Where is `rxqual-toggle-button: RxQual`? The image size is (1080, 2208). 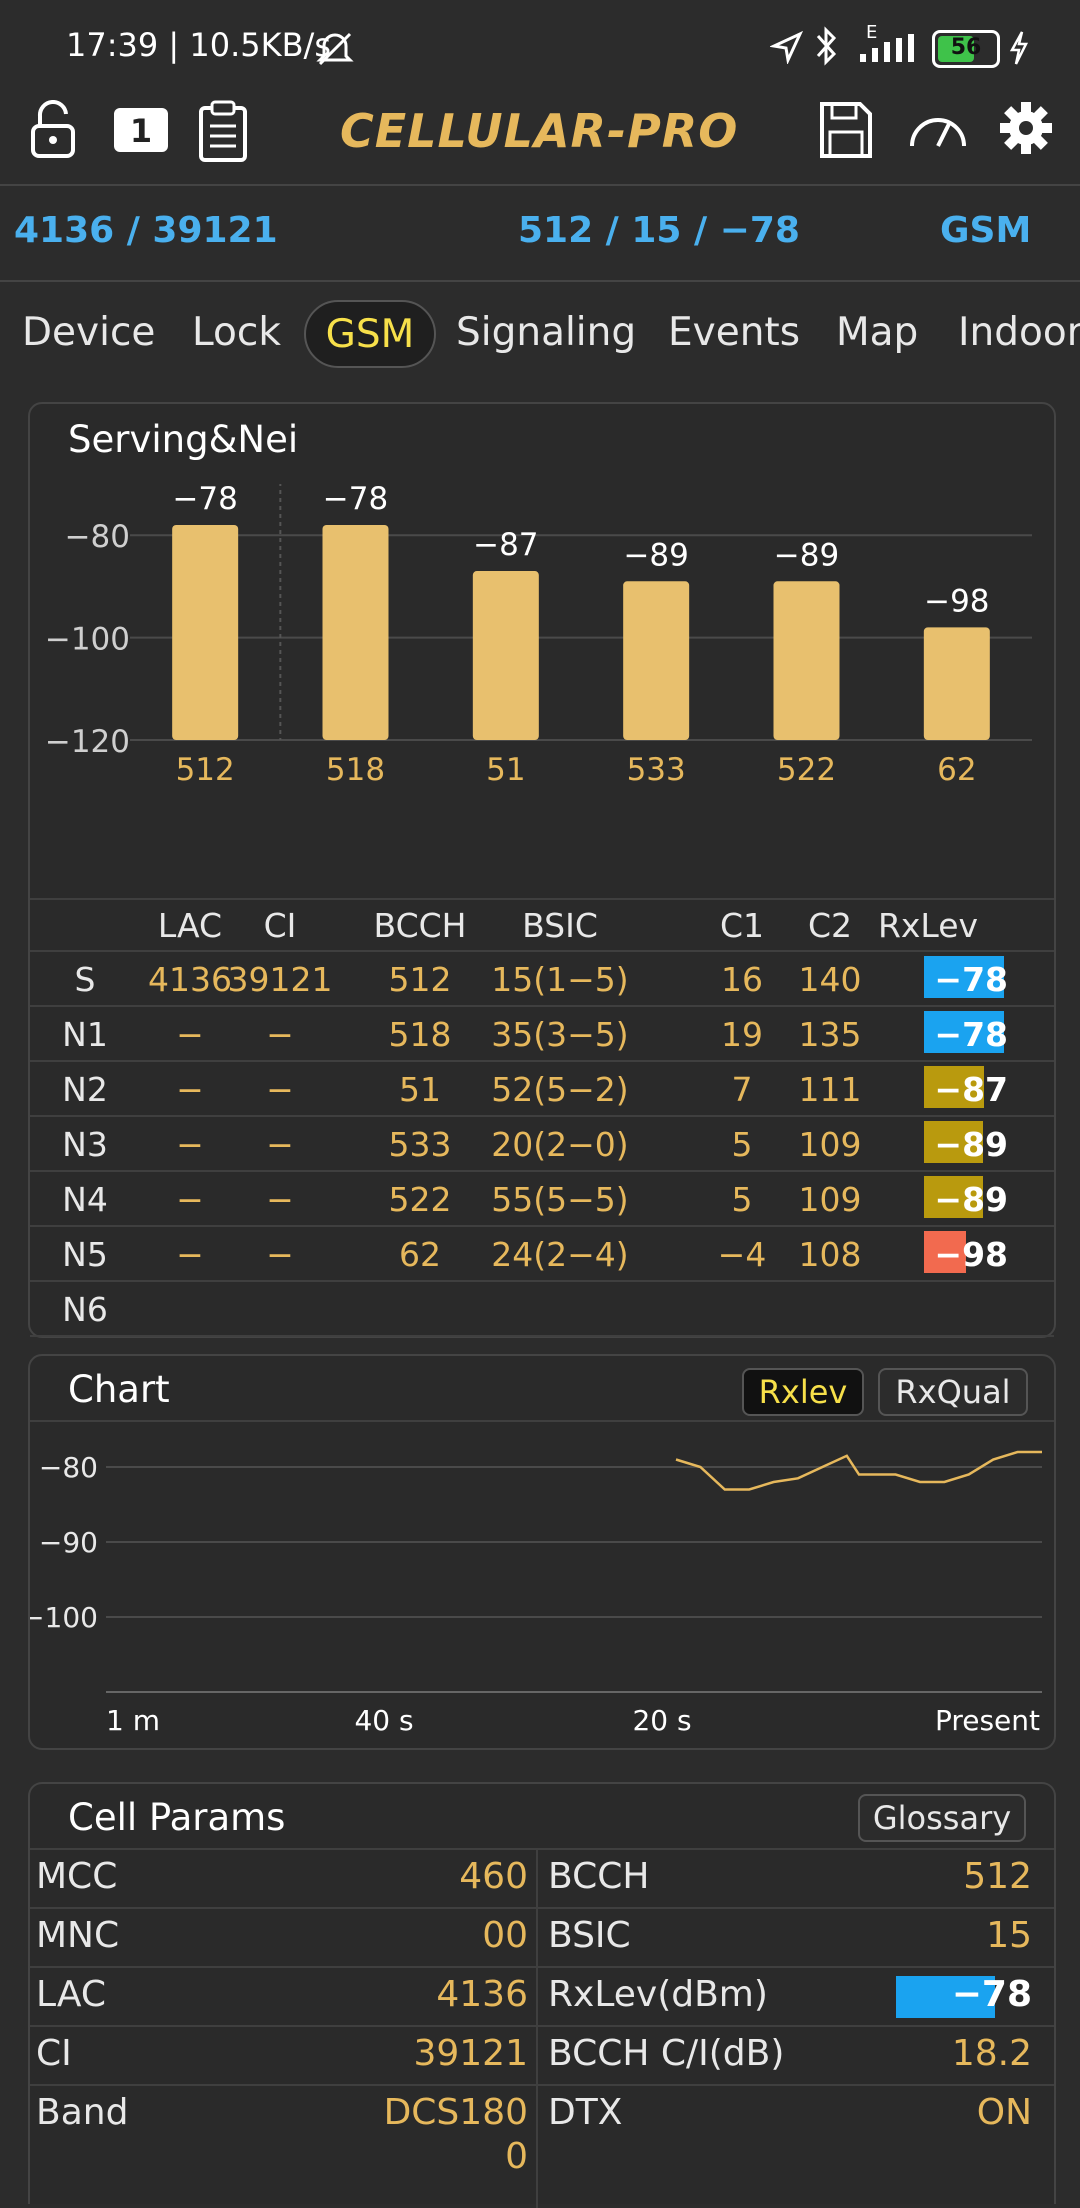
rxqual-toggle-button: RxQual is located at coordinates (953, 1392).